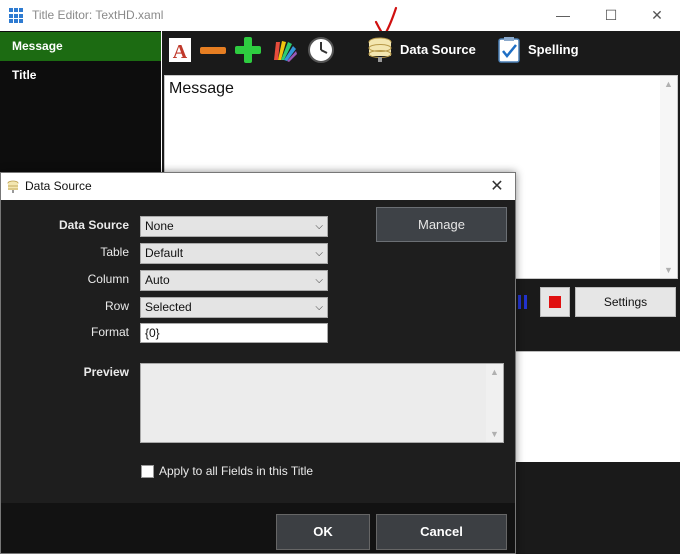 The width and height of the screenshot is (680, 554). What do you see at coordinates (248, 50) in the screenshot?
I see `plus-icon` at bounding box center [248, 50].